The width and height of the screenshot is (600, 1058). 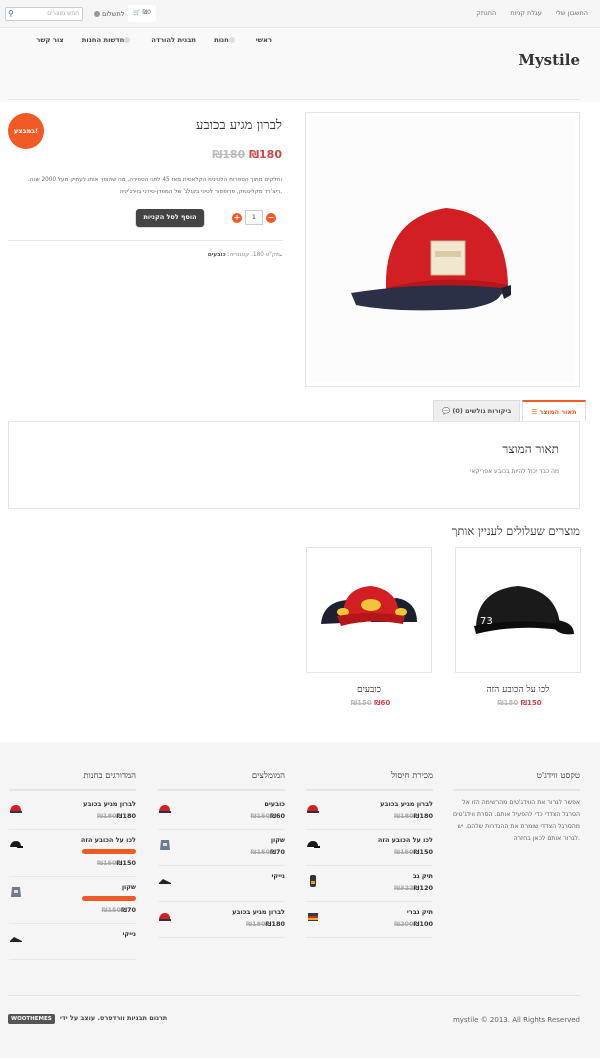 I want to click on item-name: נייקי, so click(x=278, y=876).